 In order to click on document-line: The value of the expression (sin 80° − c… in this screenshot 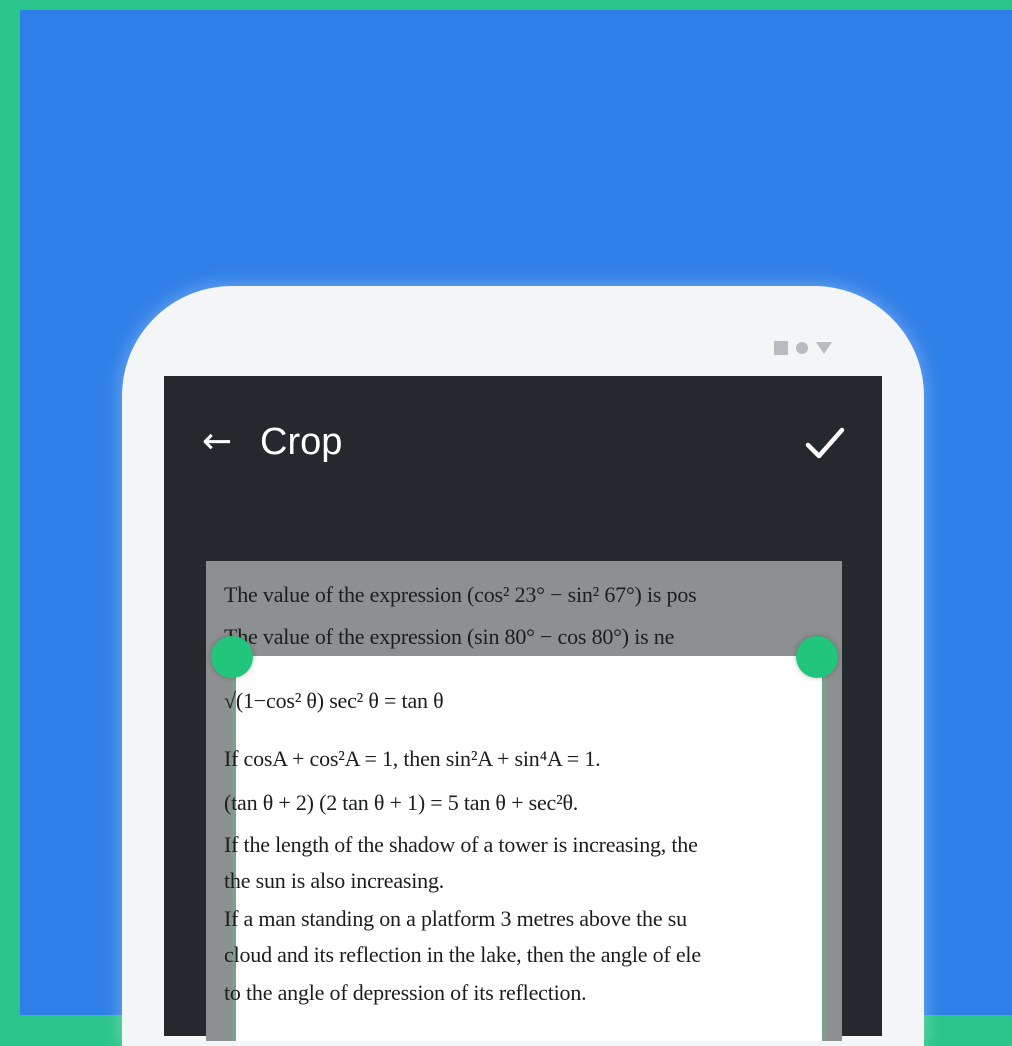, I will do `click(449, 636)`.